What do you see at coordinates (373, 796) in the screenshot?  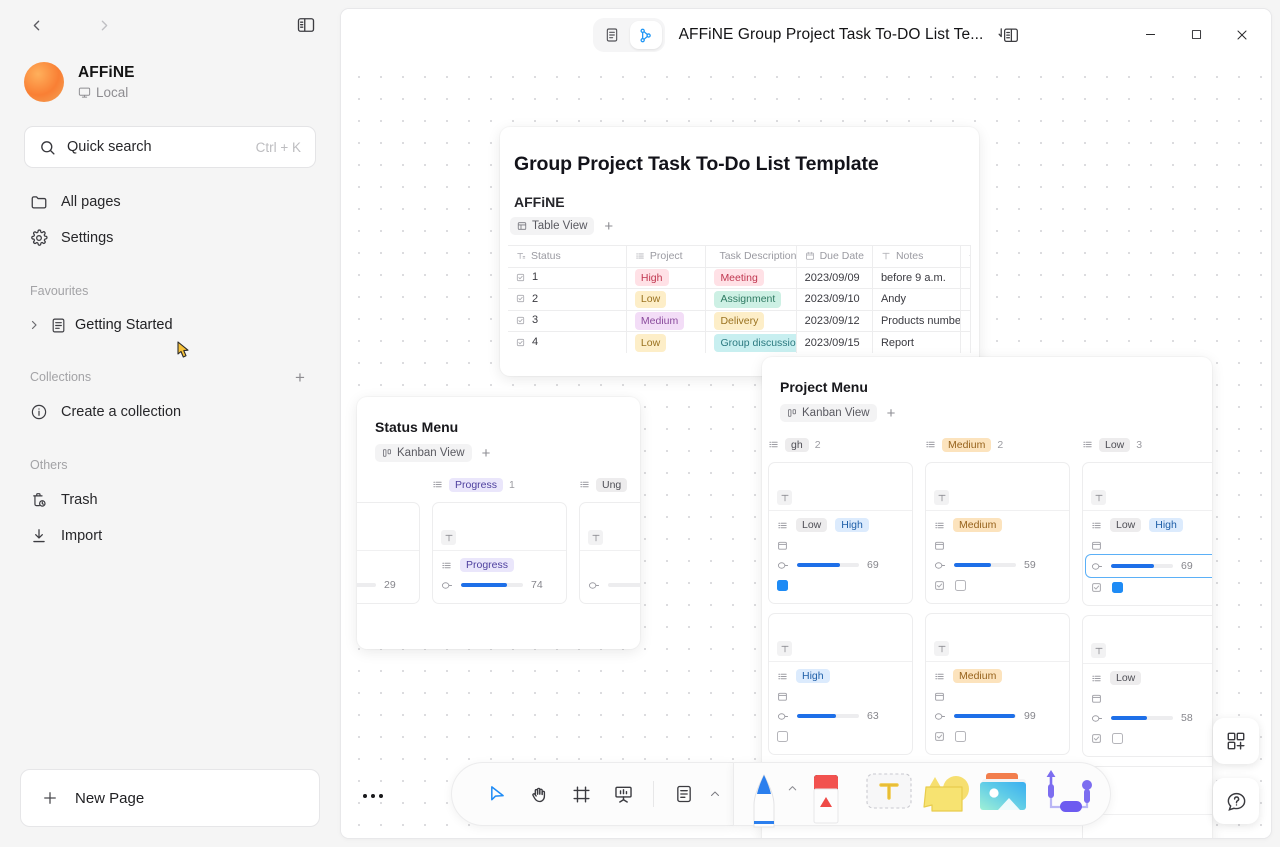 I see `more-options-button` at bounding box center [373, 796].